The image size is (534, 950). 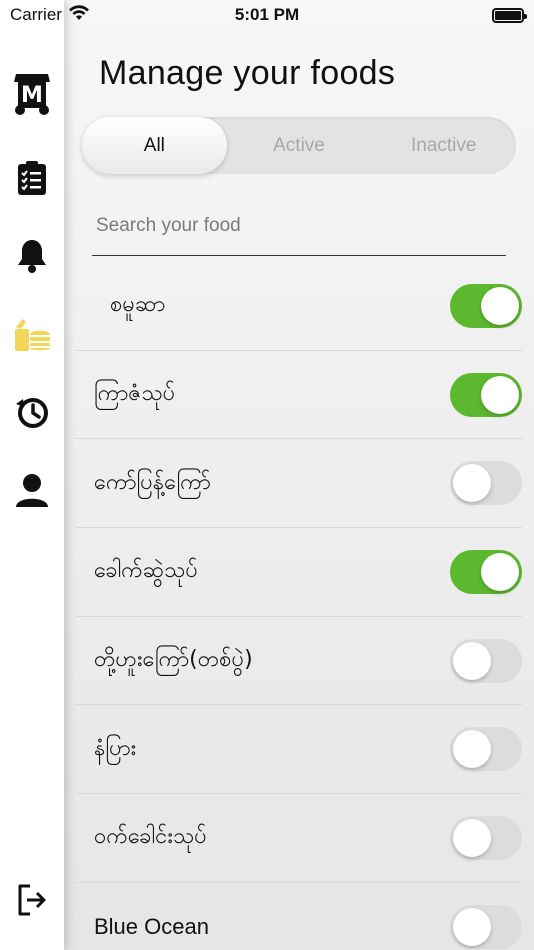 What do you see at coordinates (32, 178) in the screenshot?
I see `clipboard-icon` at bounding box center [32, 178].